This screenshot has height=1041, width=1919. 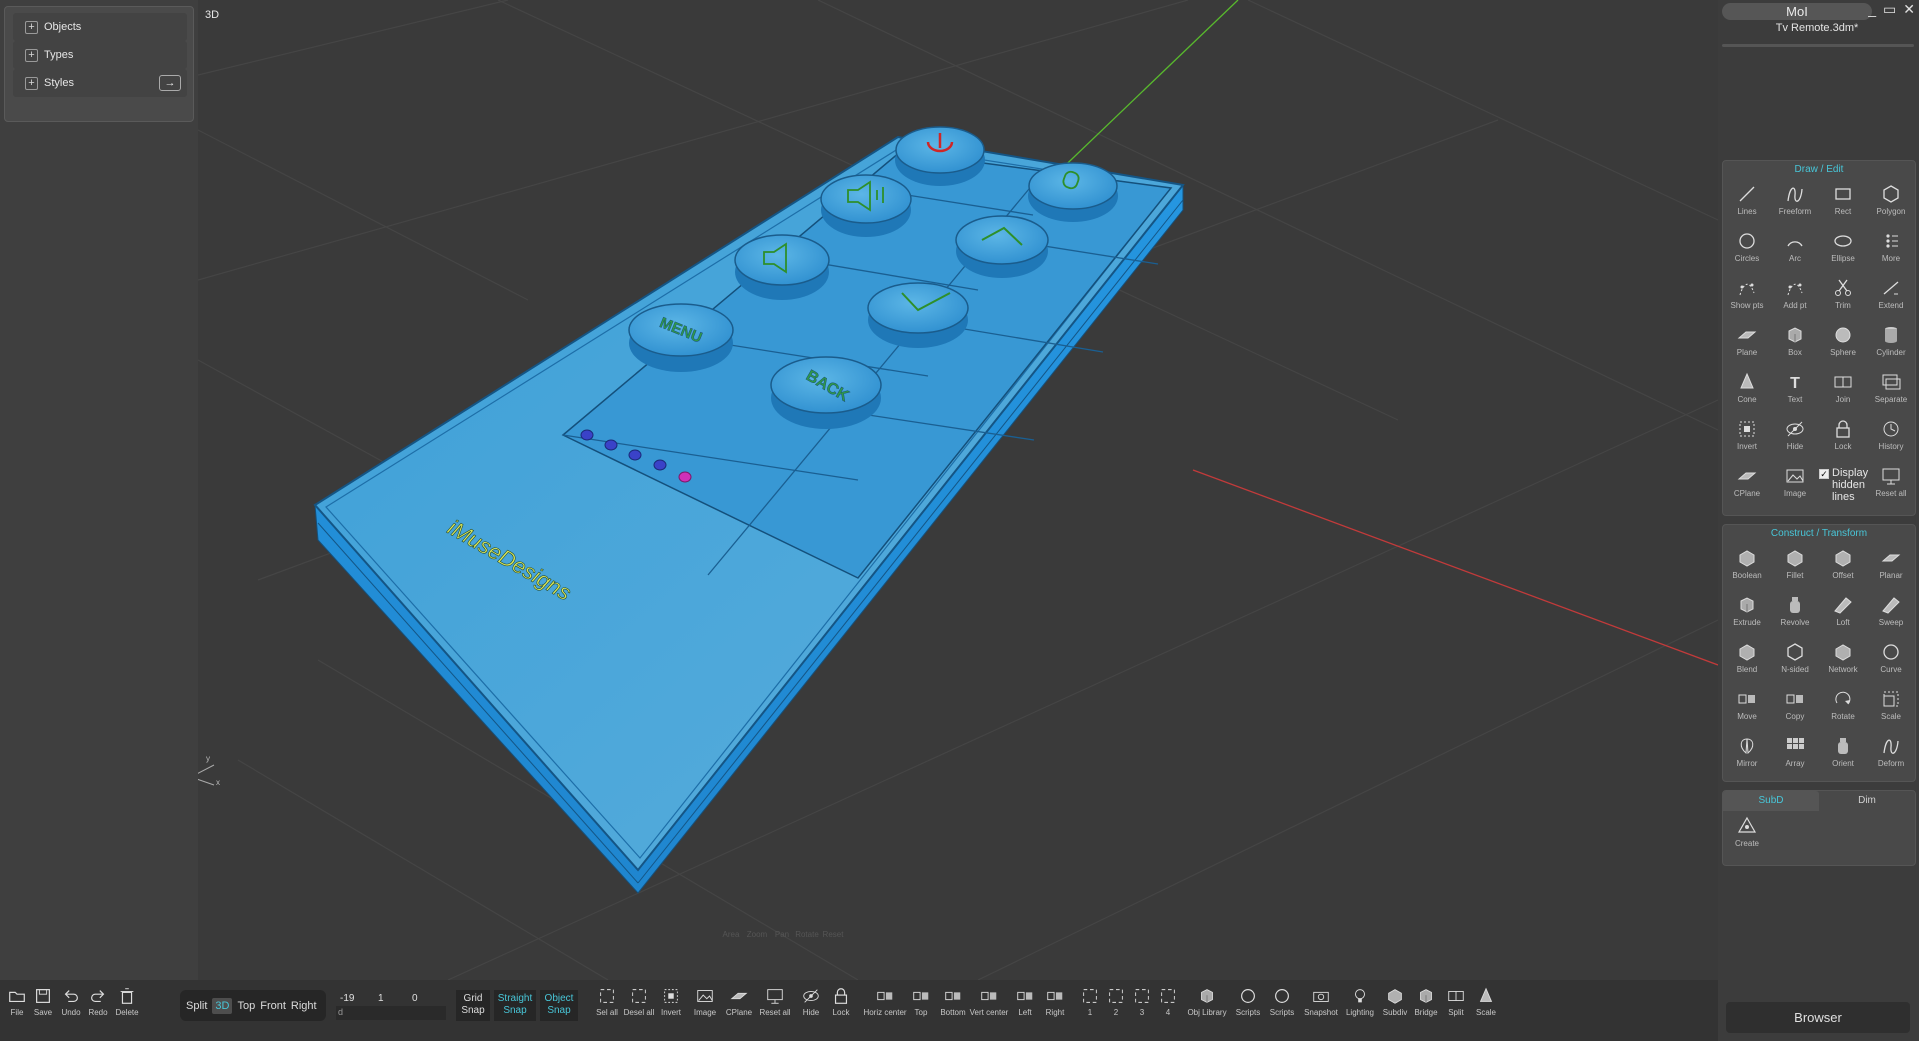 What do you see at coordinates (1747, 566) in the screenshot?
I see `tool-boolean-button: Boolean` at bounding box center [1747, 566].